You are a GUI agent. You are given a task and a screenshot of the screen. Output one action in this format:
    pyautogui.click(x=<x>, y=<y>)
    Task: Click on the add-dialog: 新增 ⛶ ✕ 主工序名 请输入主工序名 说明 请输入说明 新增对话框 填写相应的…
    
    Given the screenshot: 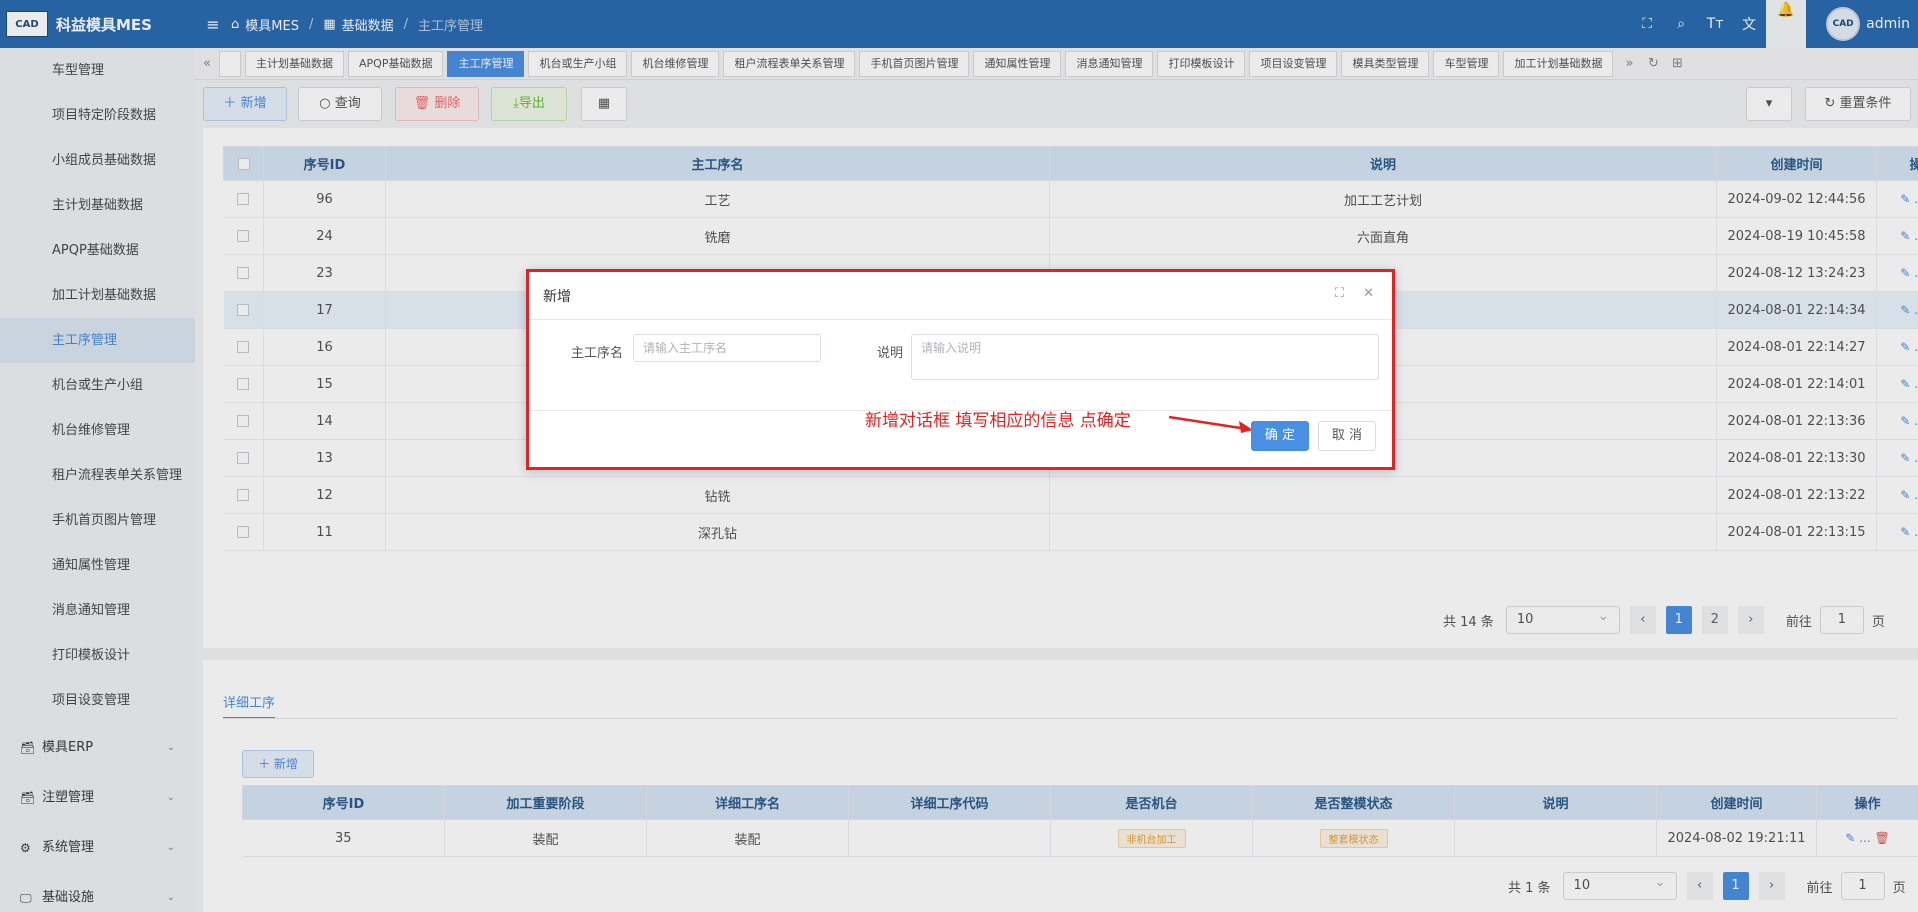 What is the action you would take?
    pyautogui.click(x=960, y=369)
    